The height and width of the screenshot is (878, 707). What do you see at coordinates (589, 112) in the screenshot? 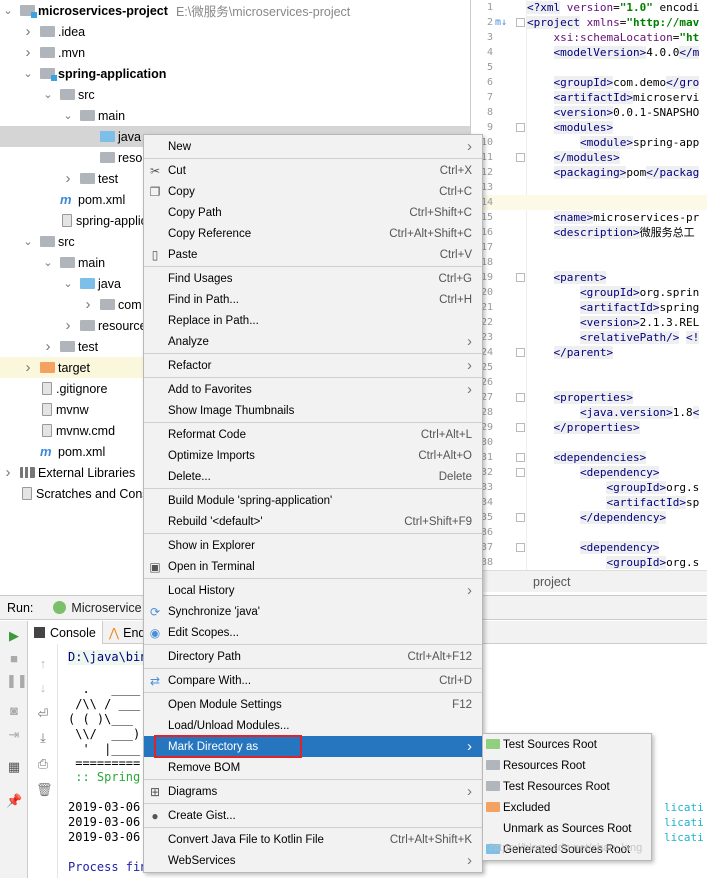
I see `code-line: 8 <version>0.0.1-SNAPSHO` at bounding box center [589, 112].